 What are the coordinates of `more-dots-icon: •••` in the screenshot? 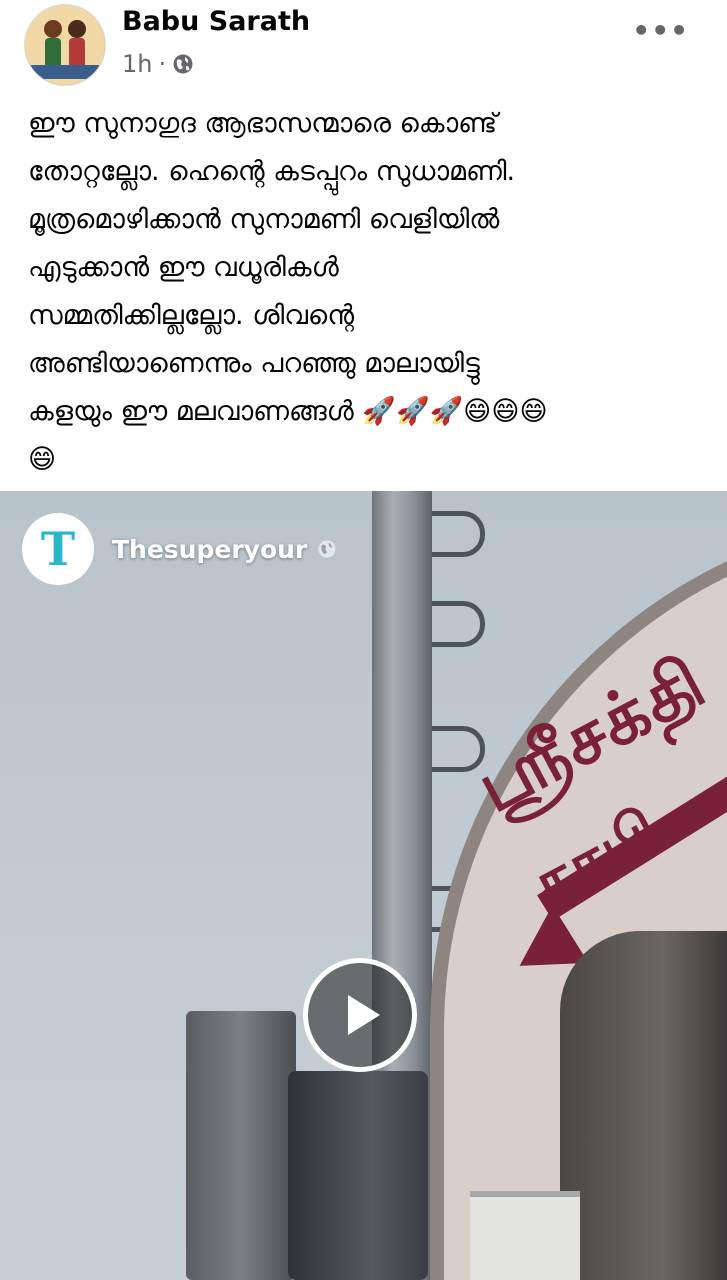 It's located at (660, 30).